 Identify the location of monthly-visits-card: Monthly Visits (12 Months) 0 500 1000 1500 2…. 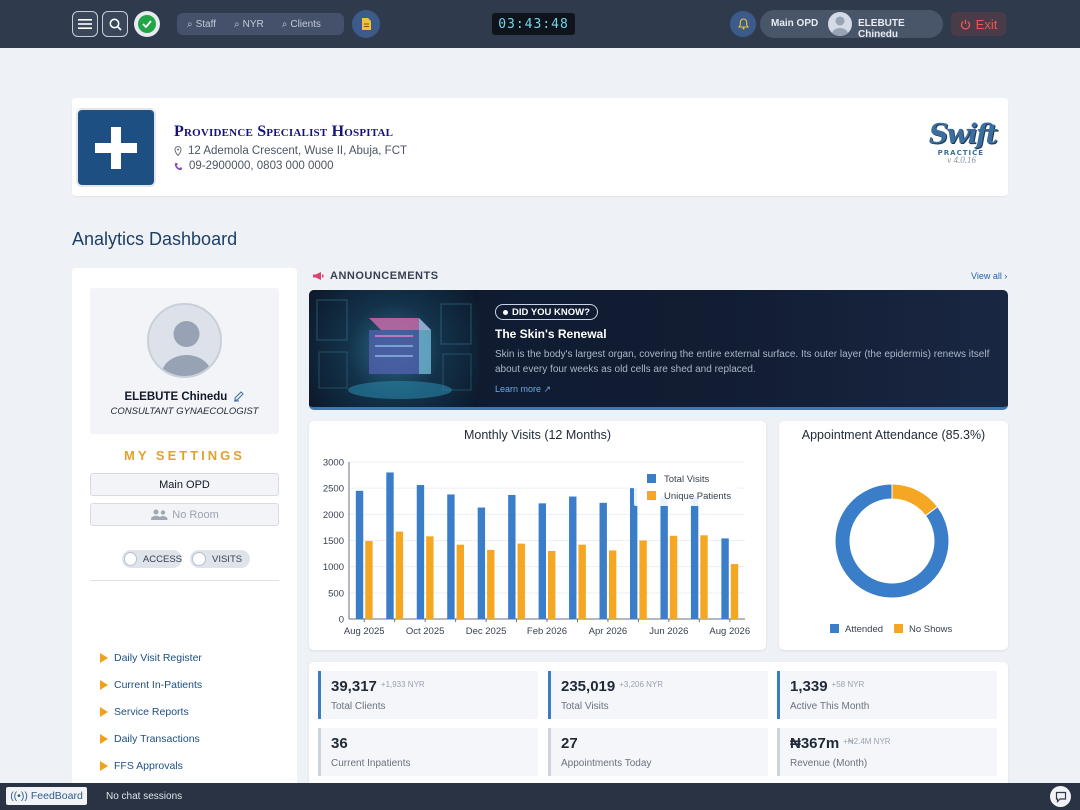
(537, 535).